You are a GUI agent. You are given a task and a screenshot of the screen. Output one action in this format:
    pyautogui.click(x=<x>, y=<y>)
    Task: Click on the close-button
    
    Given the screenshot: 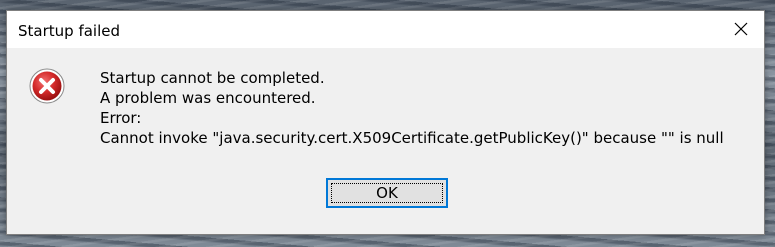 What is the action you would take?
    pyautogui.click(x=741, y=29)
    